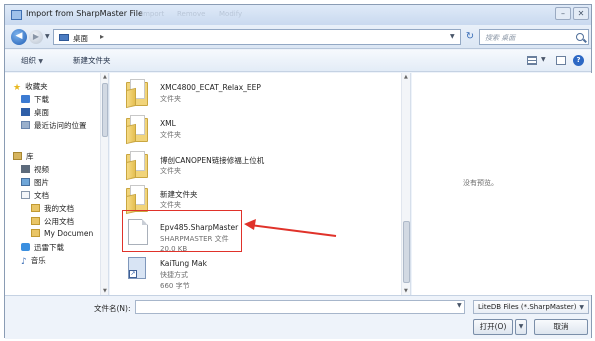 The width and height of the screenshot is (595, 341). Describe the element at coordinates (64, 37) in the screenshot. I see `desktop-location-icon` at that location.